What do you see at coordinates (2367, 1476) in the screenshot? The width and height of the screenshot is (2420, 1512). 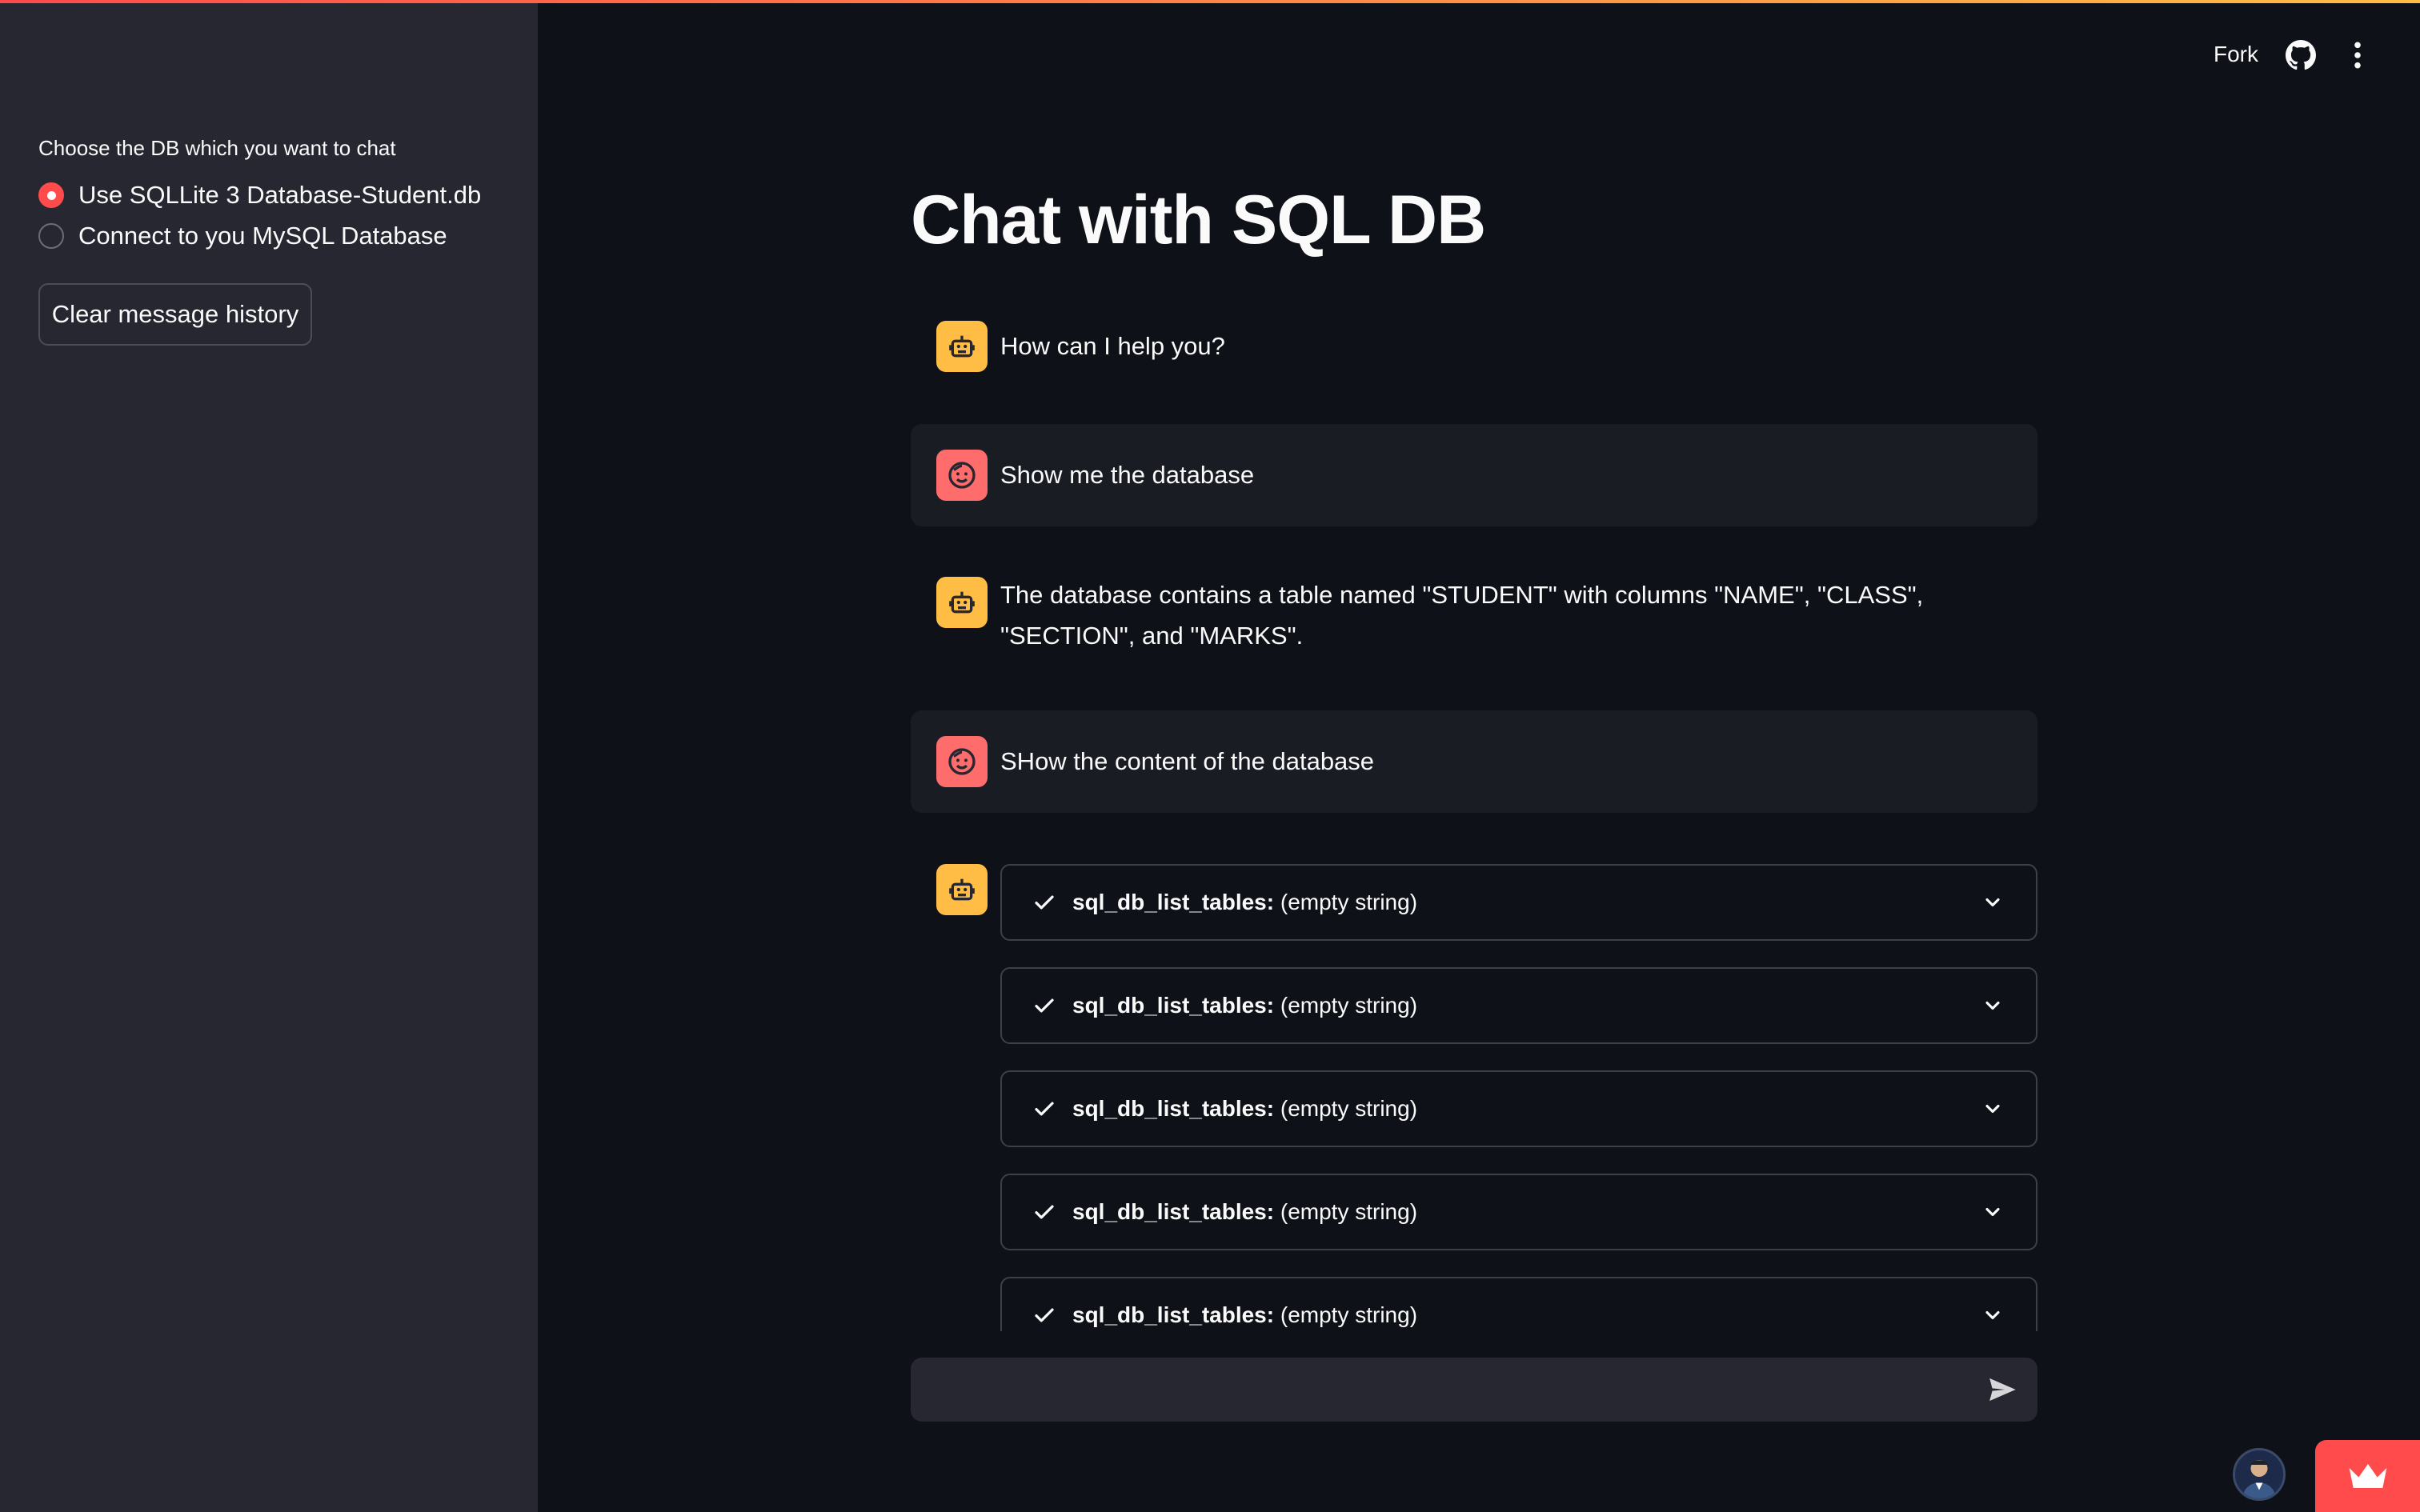 I see `crown-icon` at bounding box center [2367, 1476].